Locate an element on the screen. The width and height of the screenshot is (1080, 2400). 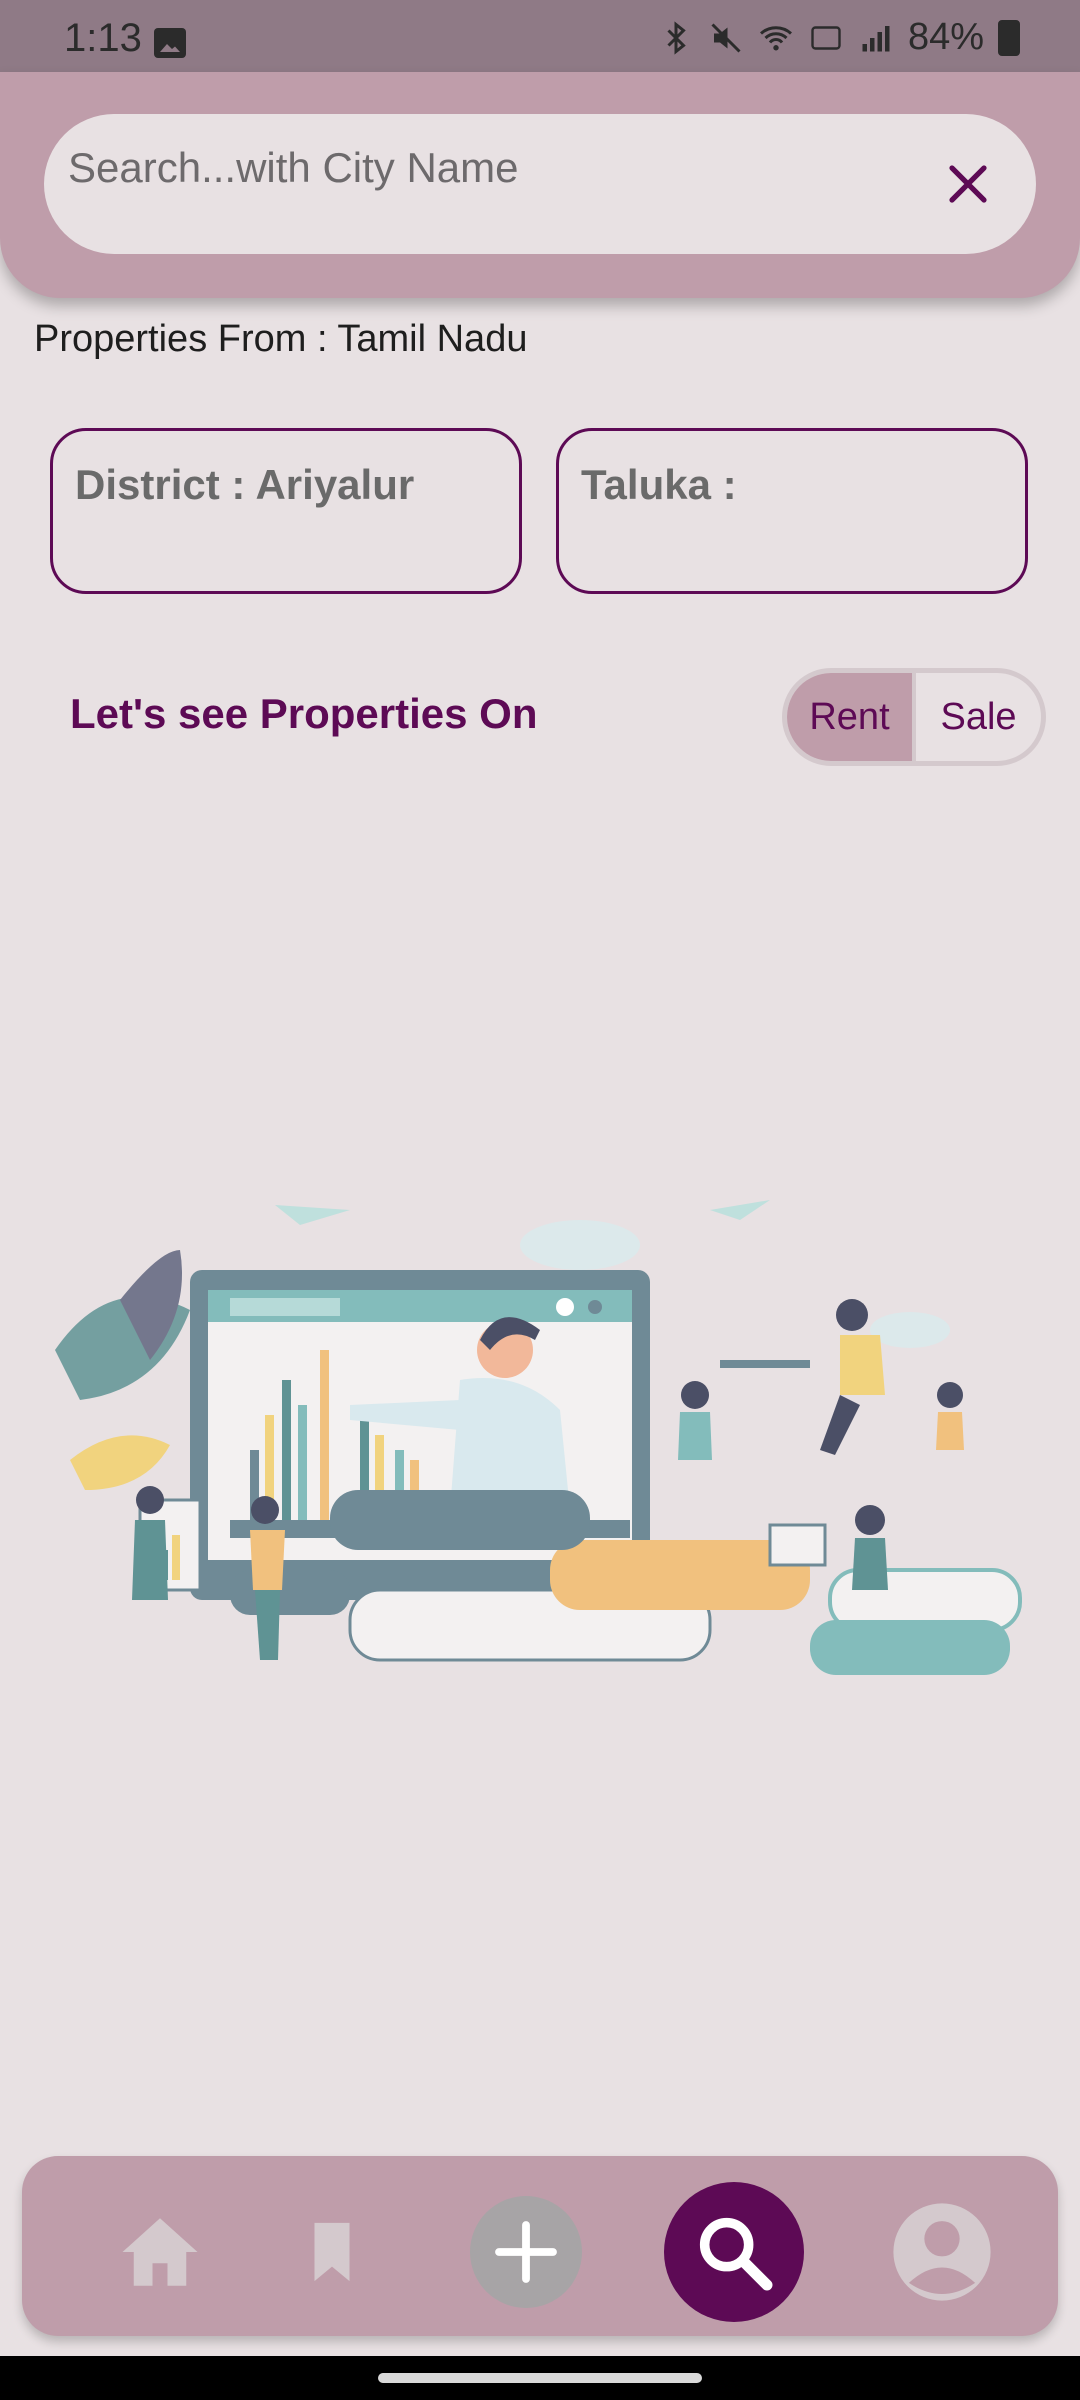
battery-level: 84% is located at coordinates (945, 37).